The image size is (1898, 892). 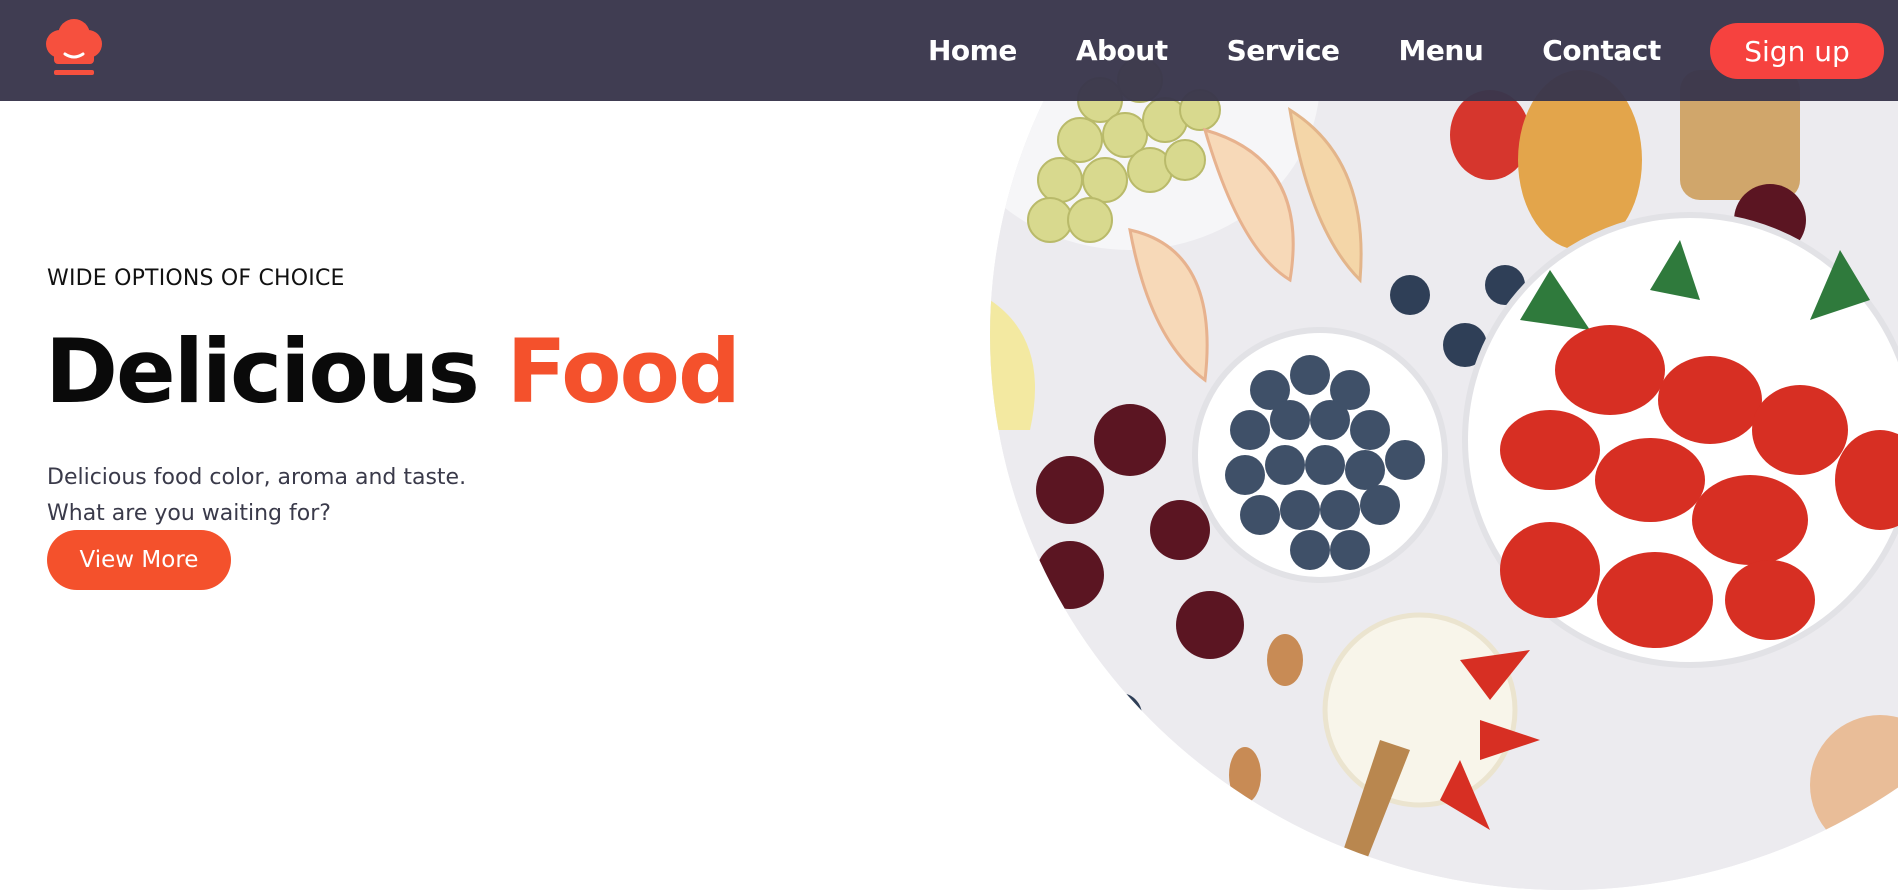 I want to click on nav-link-contact: Contact, so click(x=1601, y=50).